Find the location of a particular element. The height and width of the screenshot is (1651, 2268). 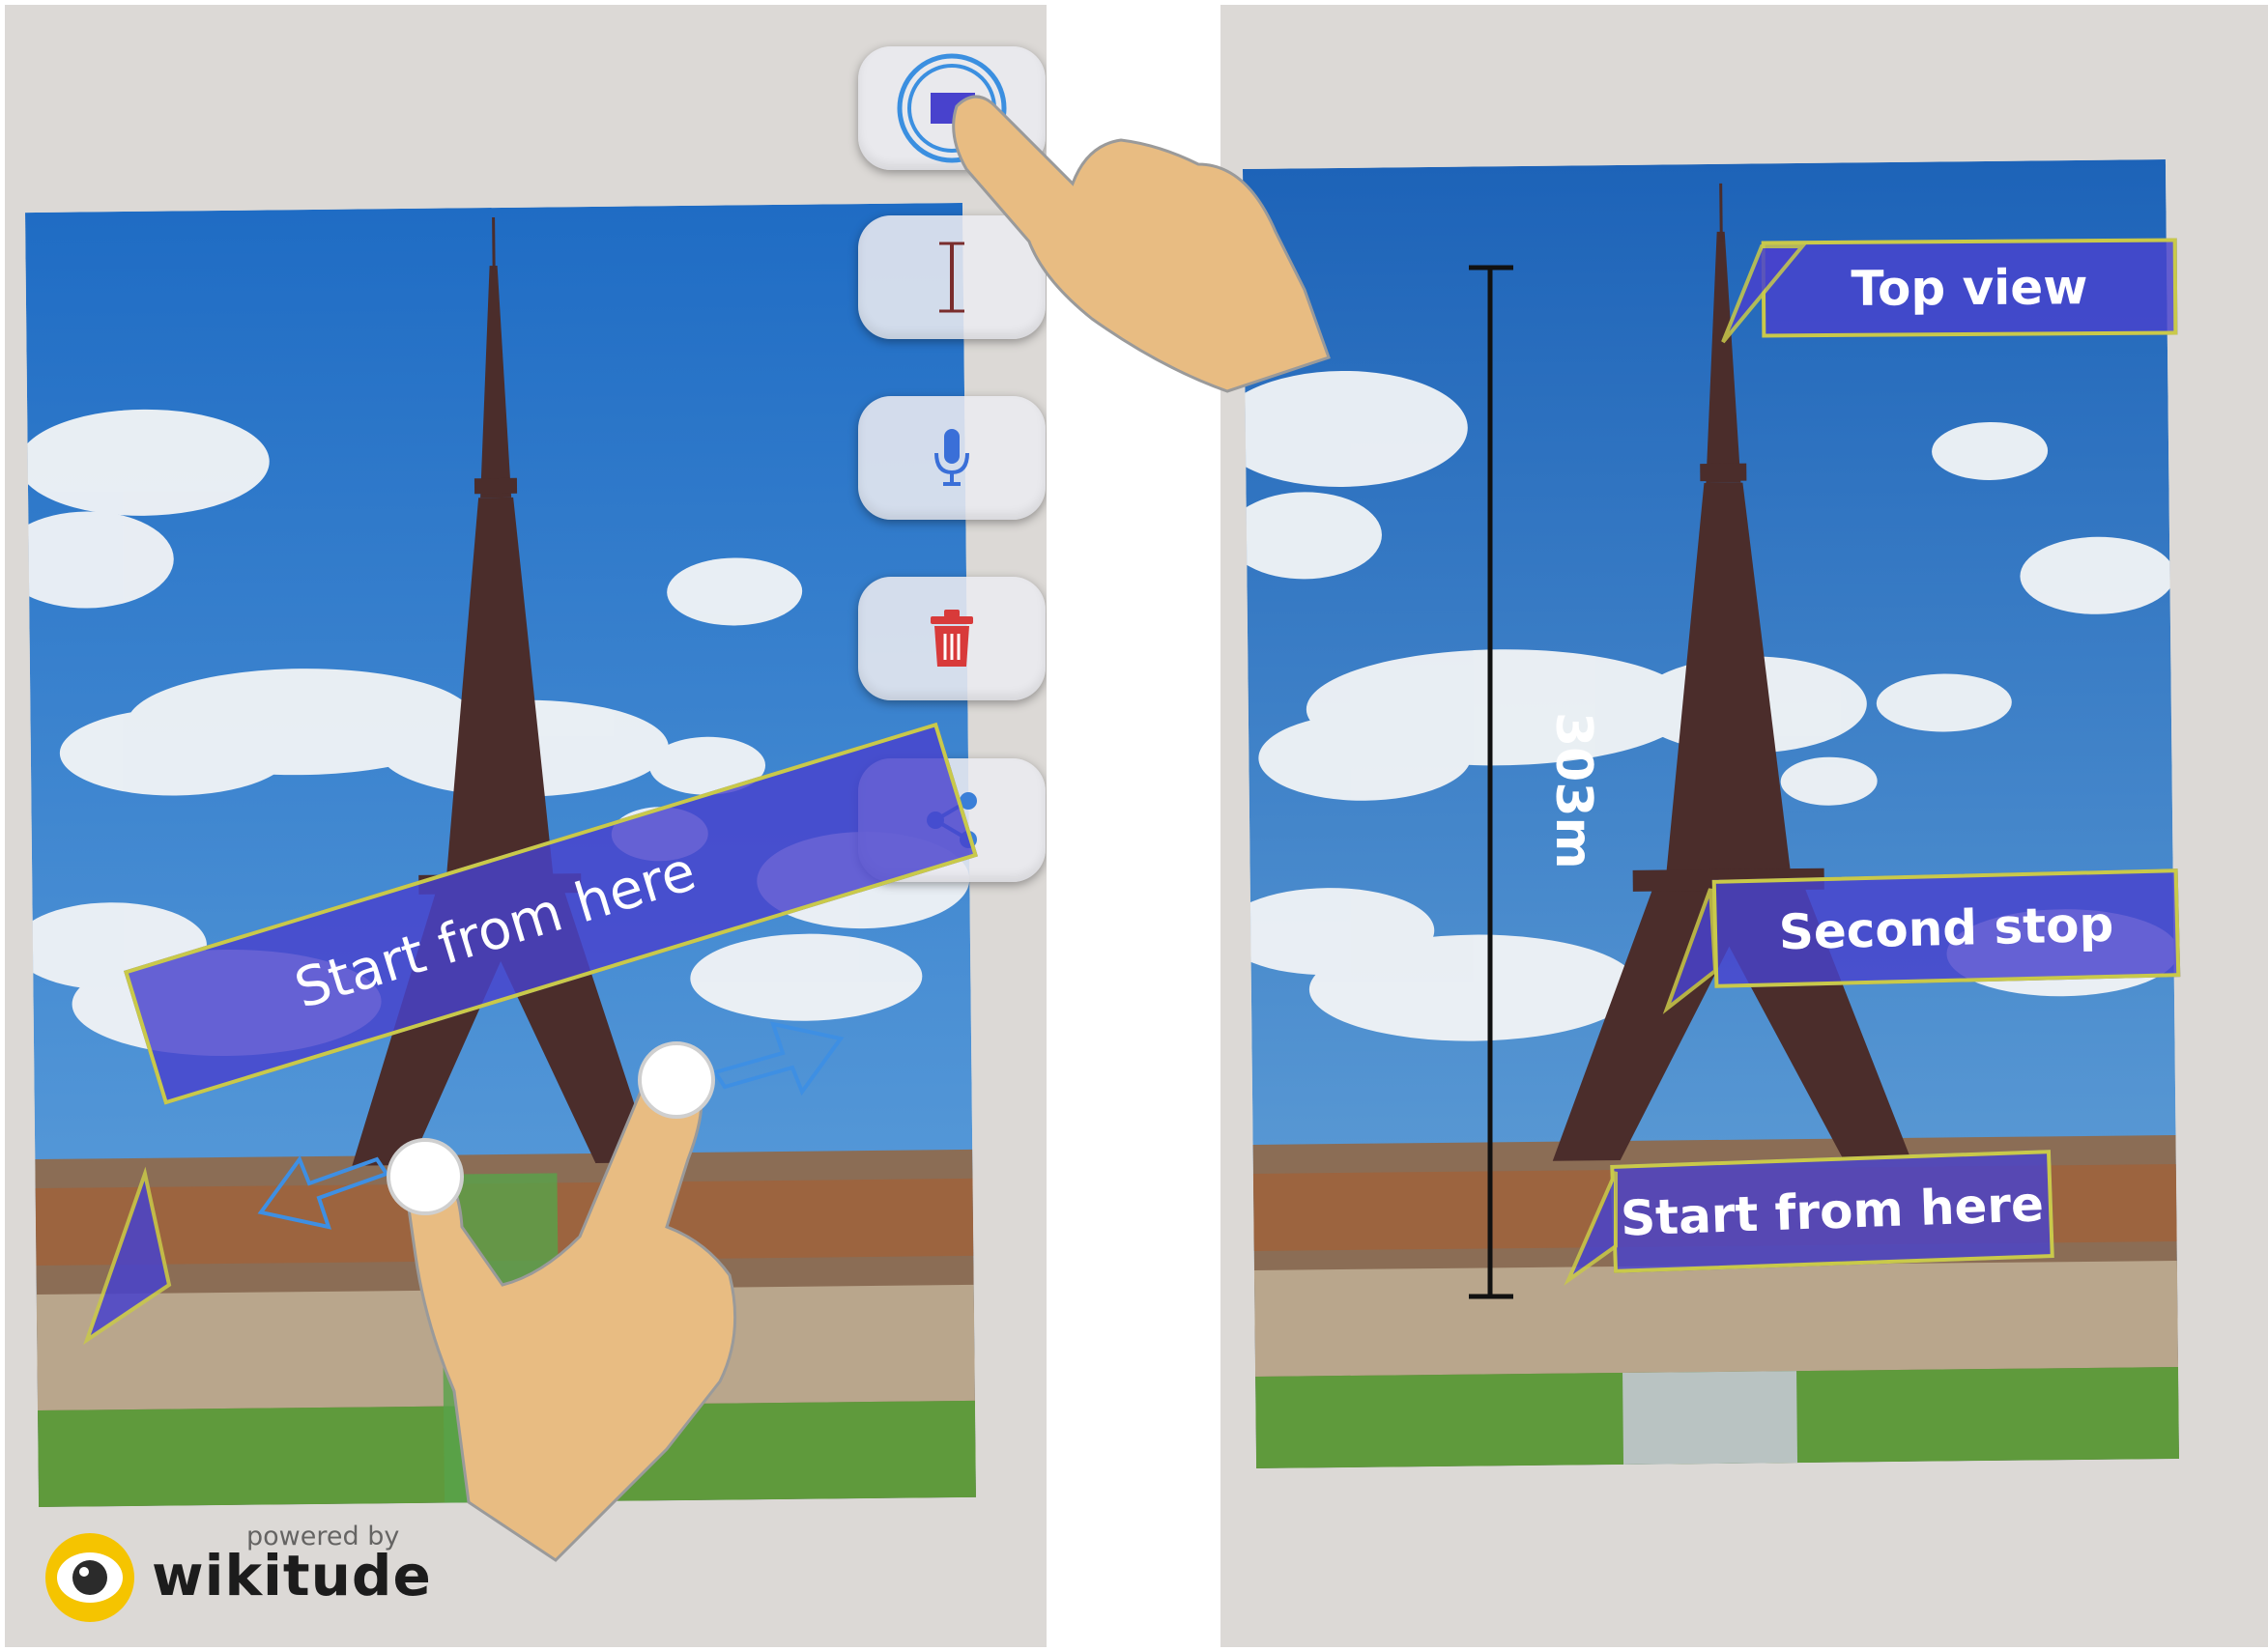

label-second-stop: Second stop is located at coordinates (1946, 928).